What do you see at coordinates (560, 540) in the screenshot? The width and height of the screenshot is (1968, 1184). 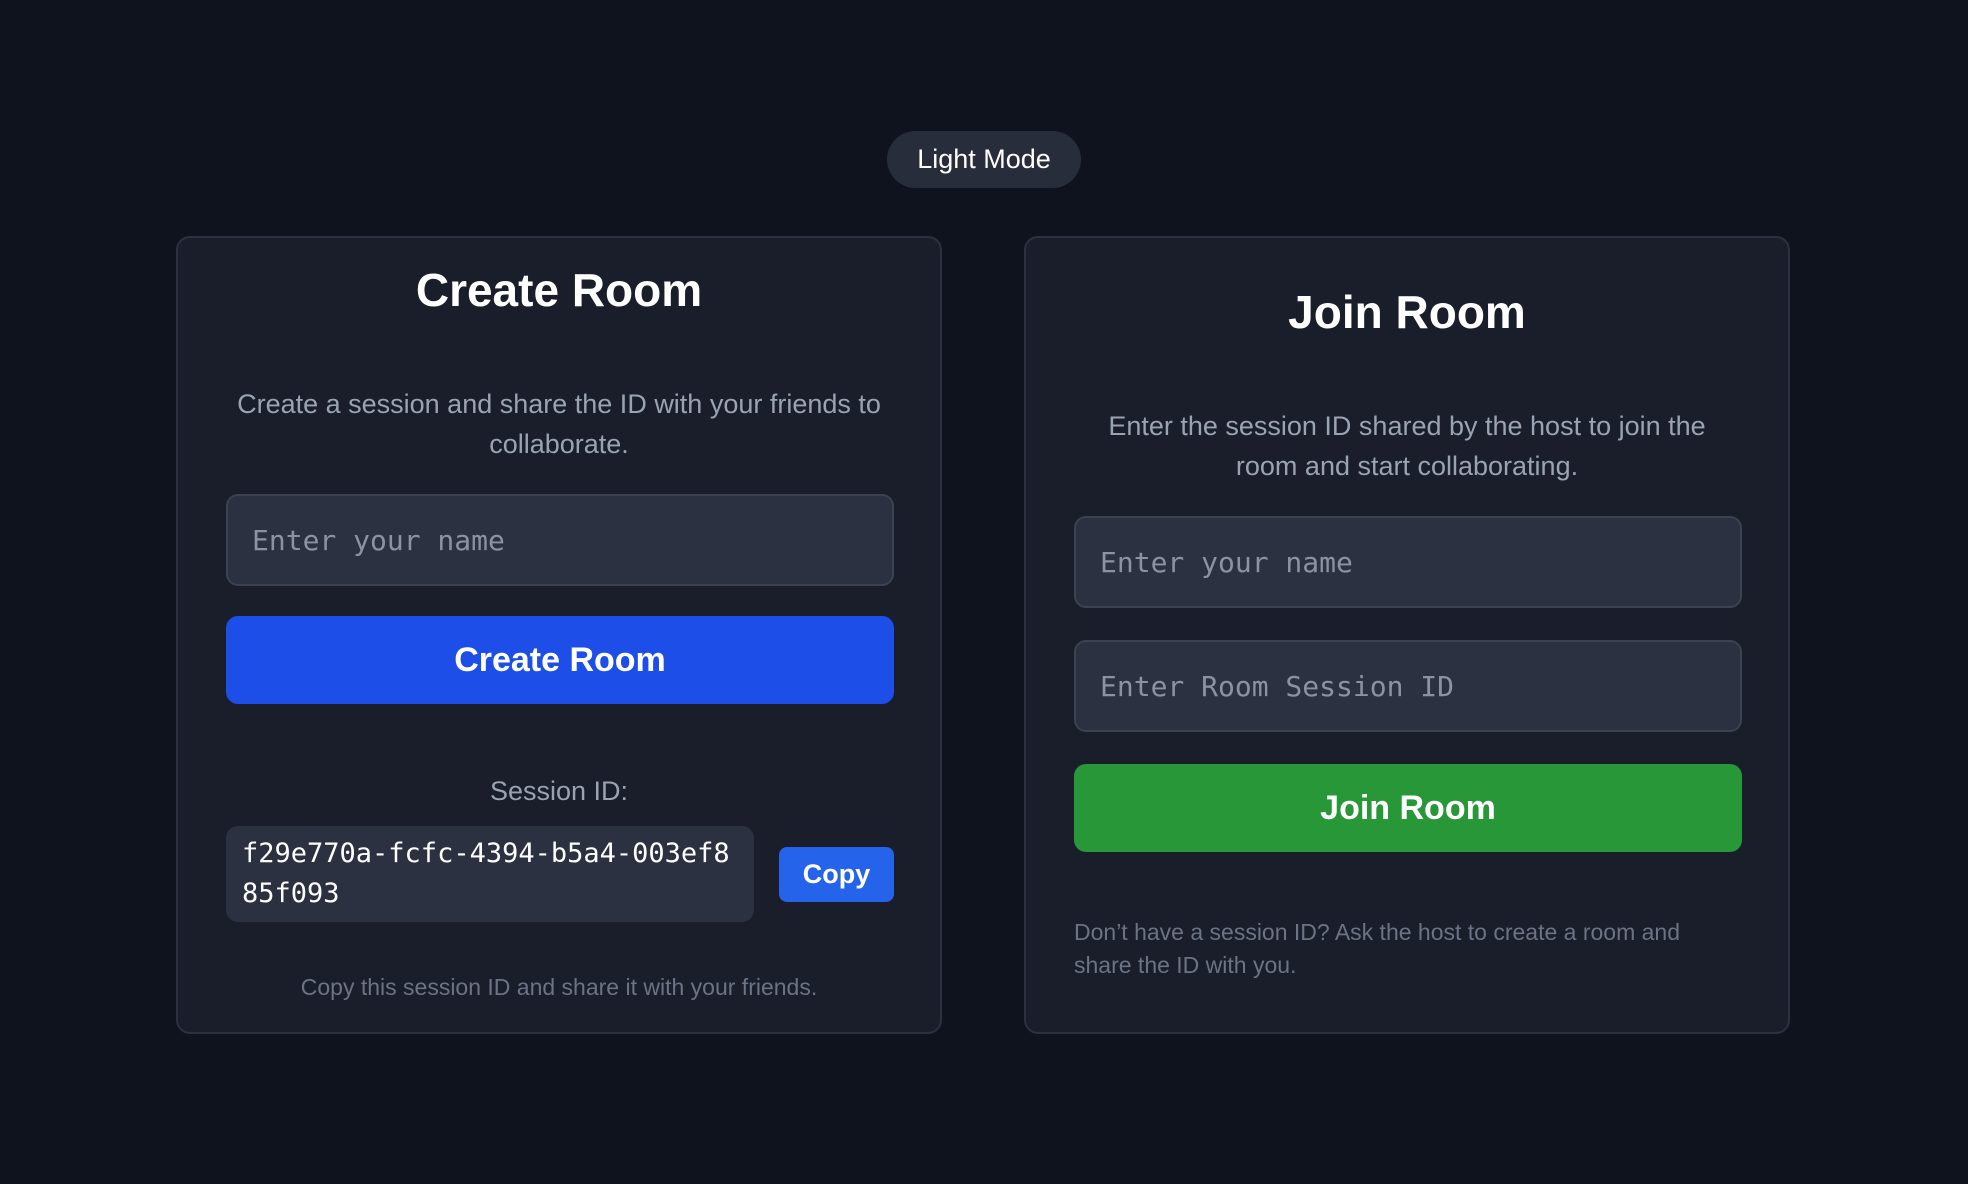 I see `create-name-input` at bounding box center [560, 540].